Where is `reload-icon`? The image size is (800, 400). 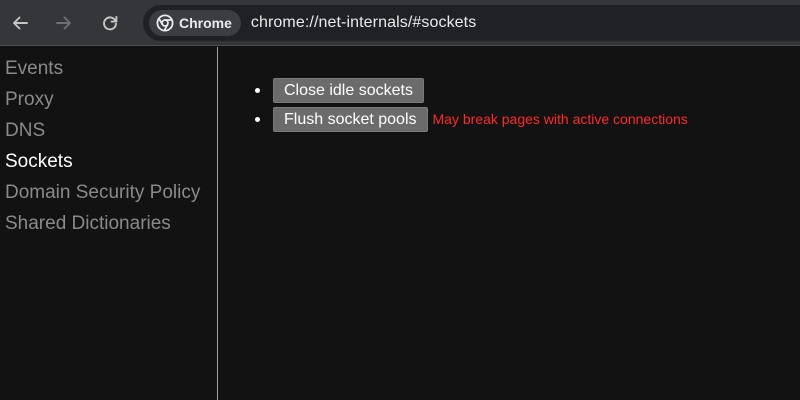
reload-icon is located at coordinates (110, 23).